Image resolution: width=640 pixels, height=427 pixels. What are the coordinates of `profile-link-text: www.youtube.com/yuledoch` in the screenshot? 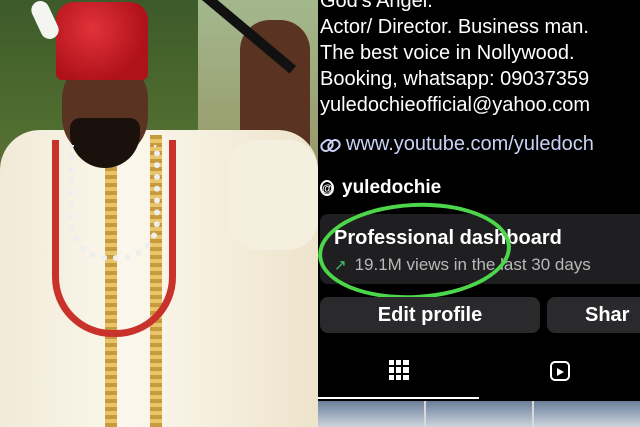 It's located at (470, 144).